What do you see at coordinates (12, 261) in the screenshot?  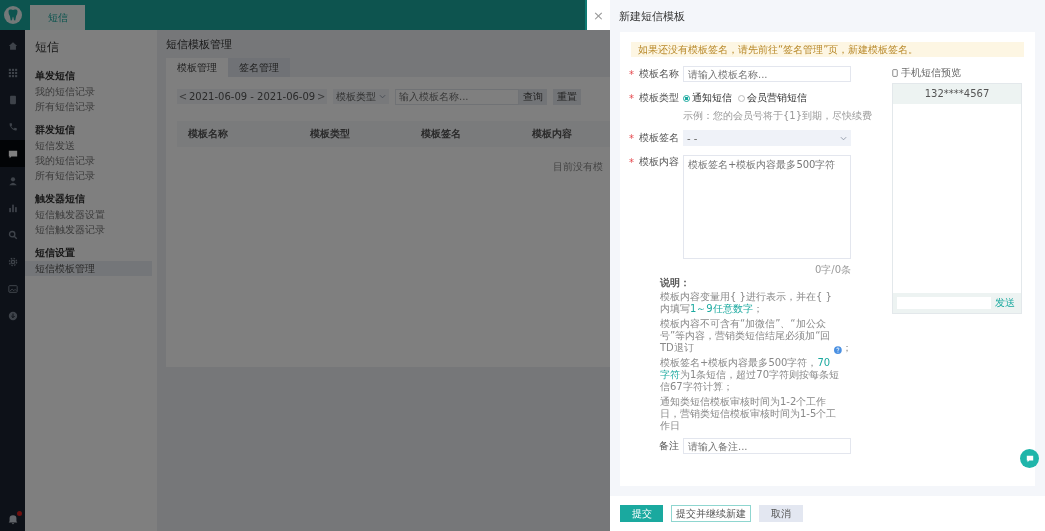 I see `settings-icon` at bounding box center [12, 261].